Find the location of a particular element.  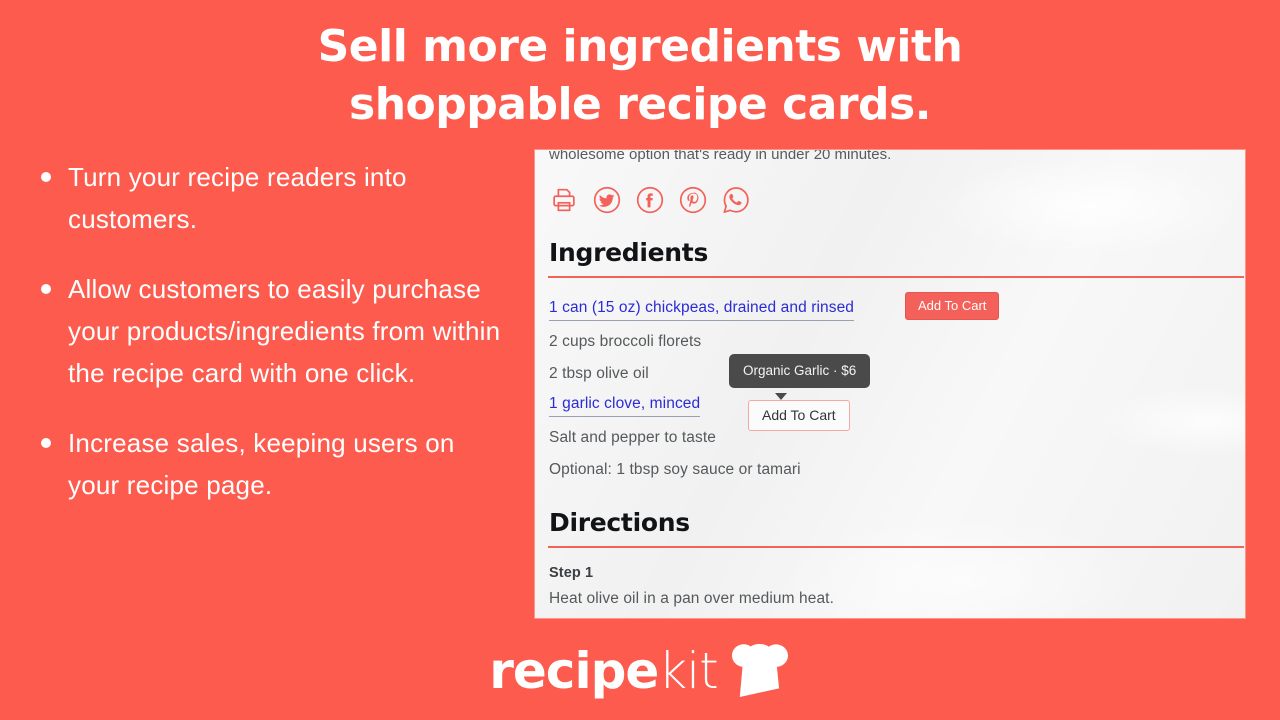

step-label: Step 1 is located at coordinates (571, 573).